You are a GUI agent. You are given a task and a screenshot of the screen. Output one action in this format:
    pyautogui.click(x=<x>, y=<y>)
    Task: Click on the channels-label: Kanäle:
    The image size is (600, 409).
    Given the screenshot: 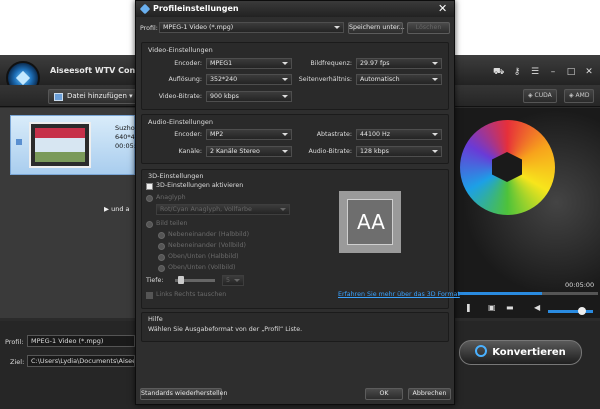 What is the action you would take?
    pyautogui.click(x=190, y=151)
    